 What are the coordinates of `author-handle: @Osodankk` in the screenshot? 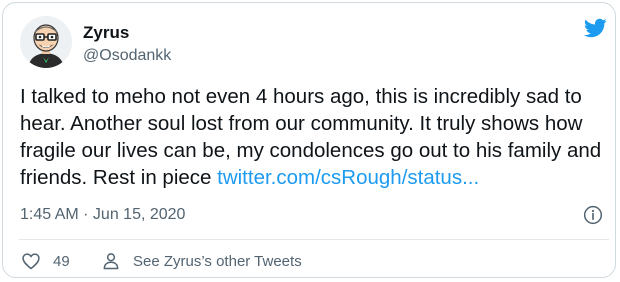 It's located at (127, 56).